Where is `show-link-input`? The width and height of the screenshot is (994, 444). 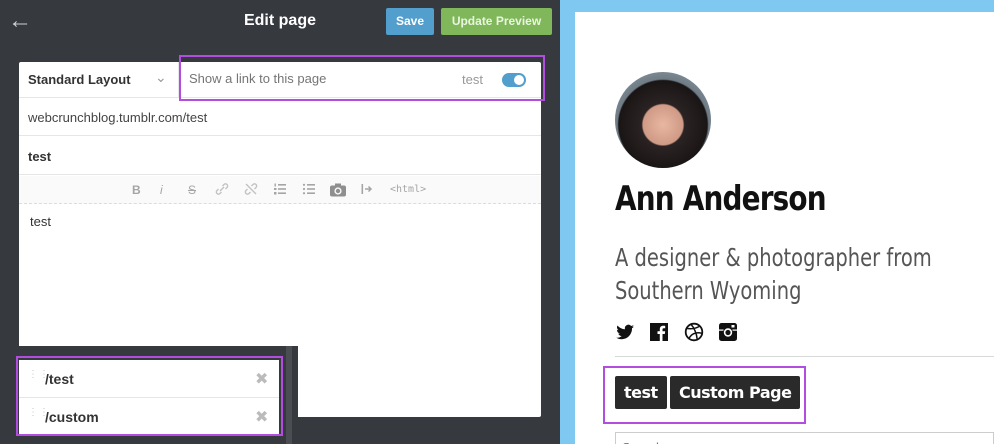
show-link-input is located at coordinates (319, 78).